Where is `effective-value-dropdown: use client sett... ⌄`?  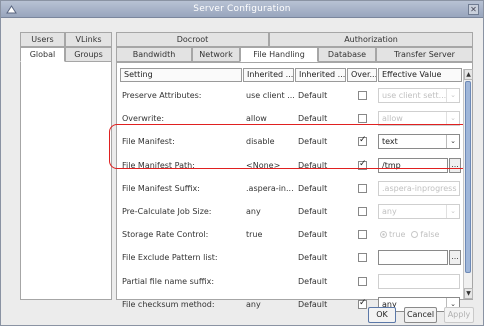 effective-value-dropdown: use client sett... ⌄ is located at coordinates (419, 95).